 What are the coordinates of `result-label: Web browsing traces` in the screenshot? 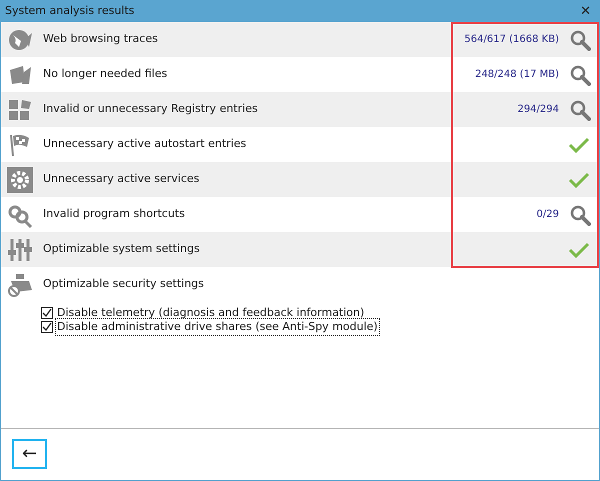 It's located at (101, 39).